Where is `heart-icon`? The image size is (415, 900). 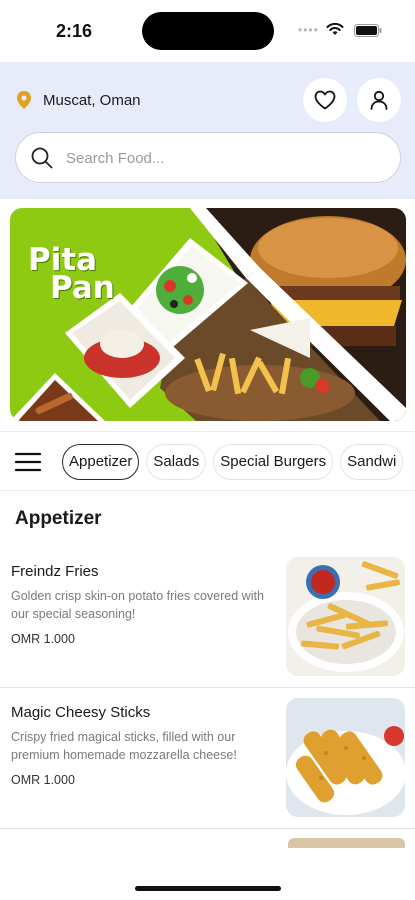
heart-icon is located at coordinates (325, 100).